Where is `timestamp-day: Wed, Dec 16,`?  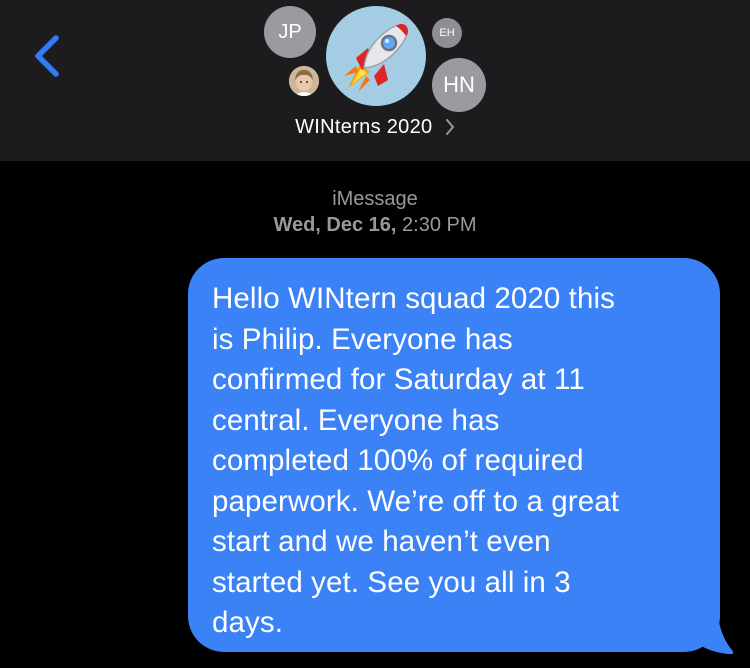
timestamp-day: Wed, Dec 16, is located at coordinates (335, 225).